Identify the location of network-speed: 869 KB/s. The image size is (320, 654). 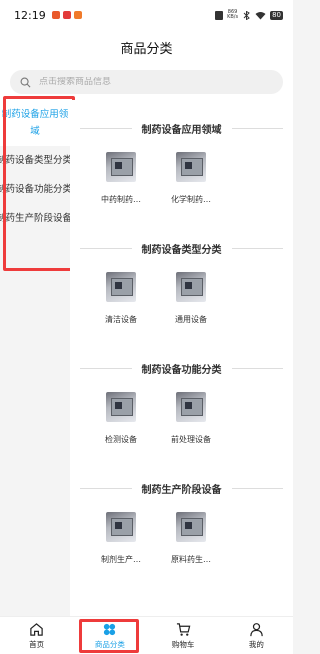
(233, 14).